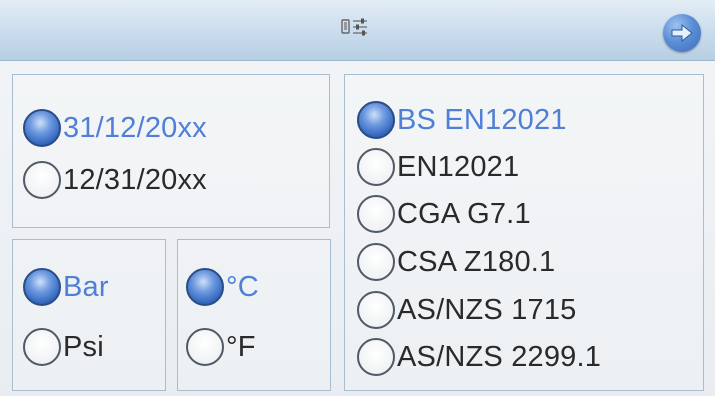 The width and height of the screenshot is (715, 396). Describe the element at coordinates (254, 315) in the screenshot. I see `temperature-unit-panel: °C °F` at that location.